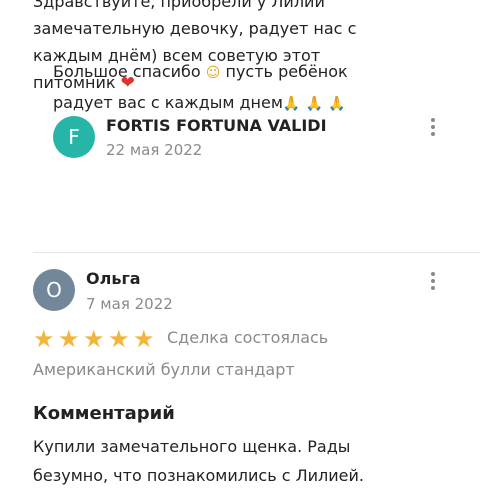  Describe the element at coordinates (179, 5) in the screenshot. I see `review-text-line: Здравствуйте, приобрели у Лилии` at that location.